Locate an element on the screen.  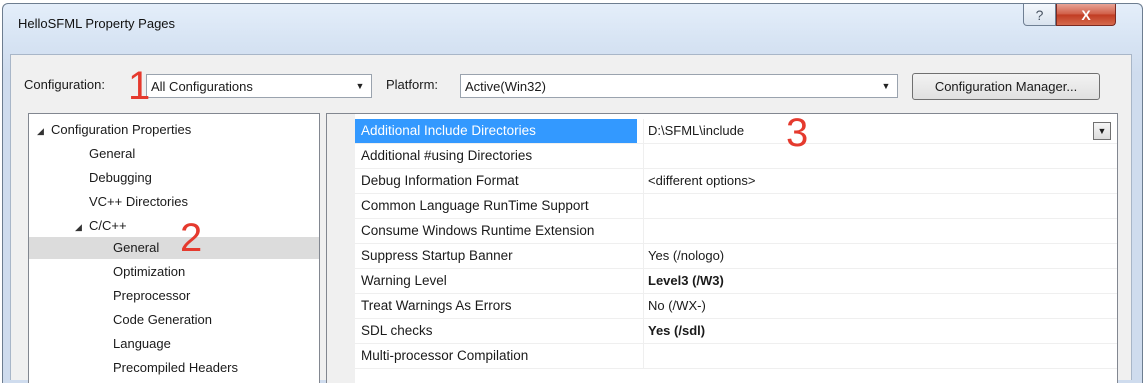
tree-item-label: Preprocessor is located at coordinates (152, 295).